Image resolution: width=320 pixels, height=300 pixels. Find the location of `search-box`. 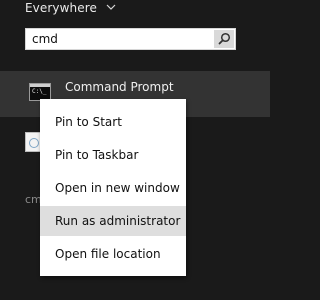

search-box is located at coordinates (130, 39).